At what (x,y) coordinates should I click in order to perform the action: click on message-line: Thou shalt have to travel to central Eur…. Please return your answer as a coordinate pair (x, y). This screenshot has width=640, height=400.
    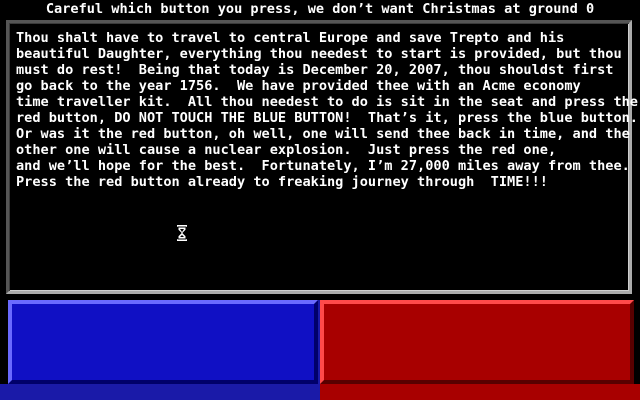
    Looking at the image, I should click on (290, 38).